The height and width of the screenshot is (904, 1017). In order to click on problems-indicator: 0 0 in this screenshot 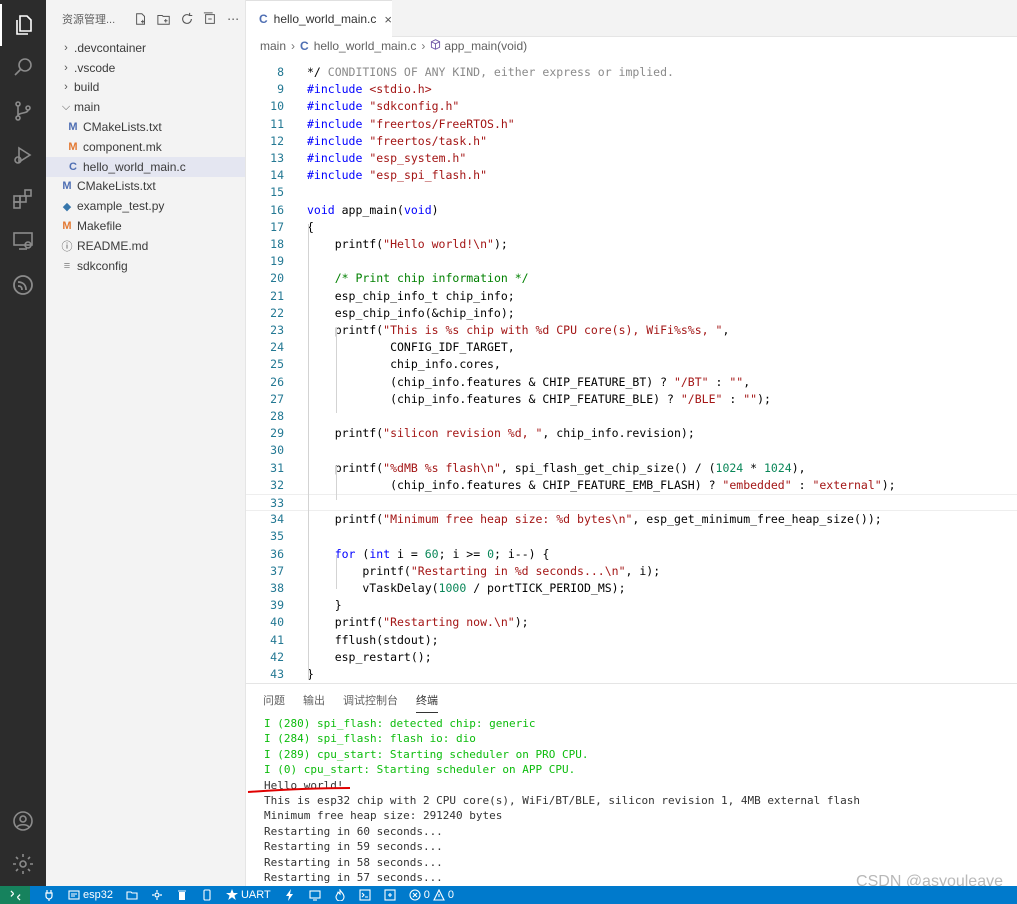, I will do `click(431, 895)`.